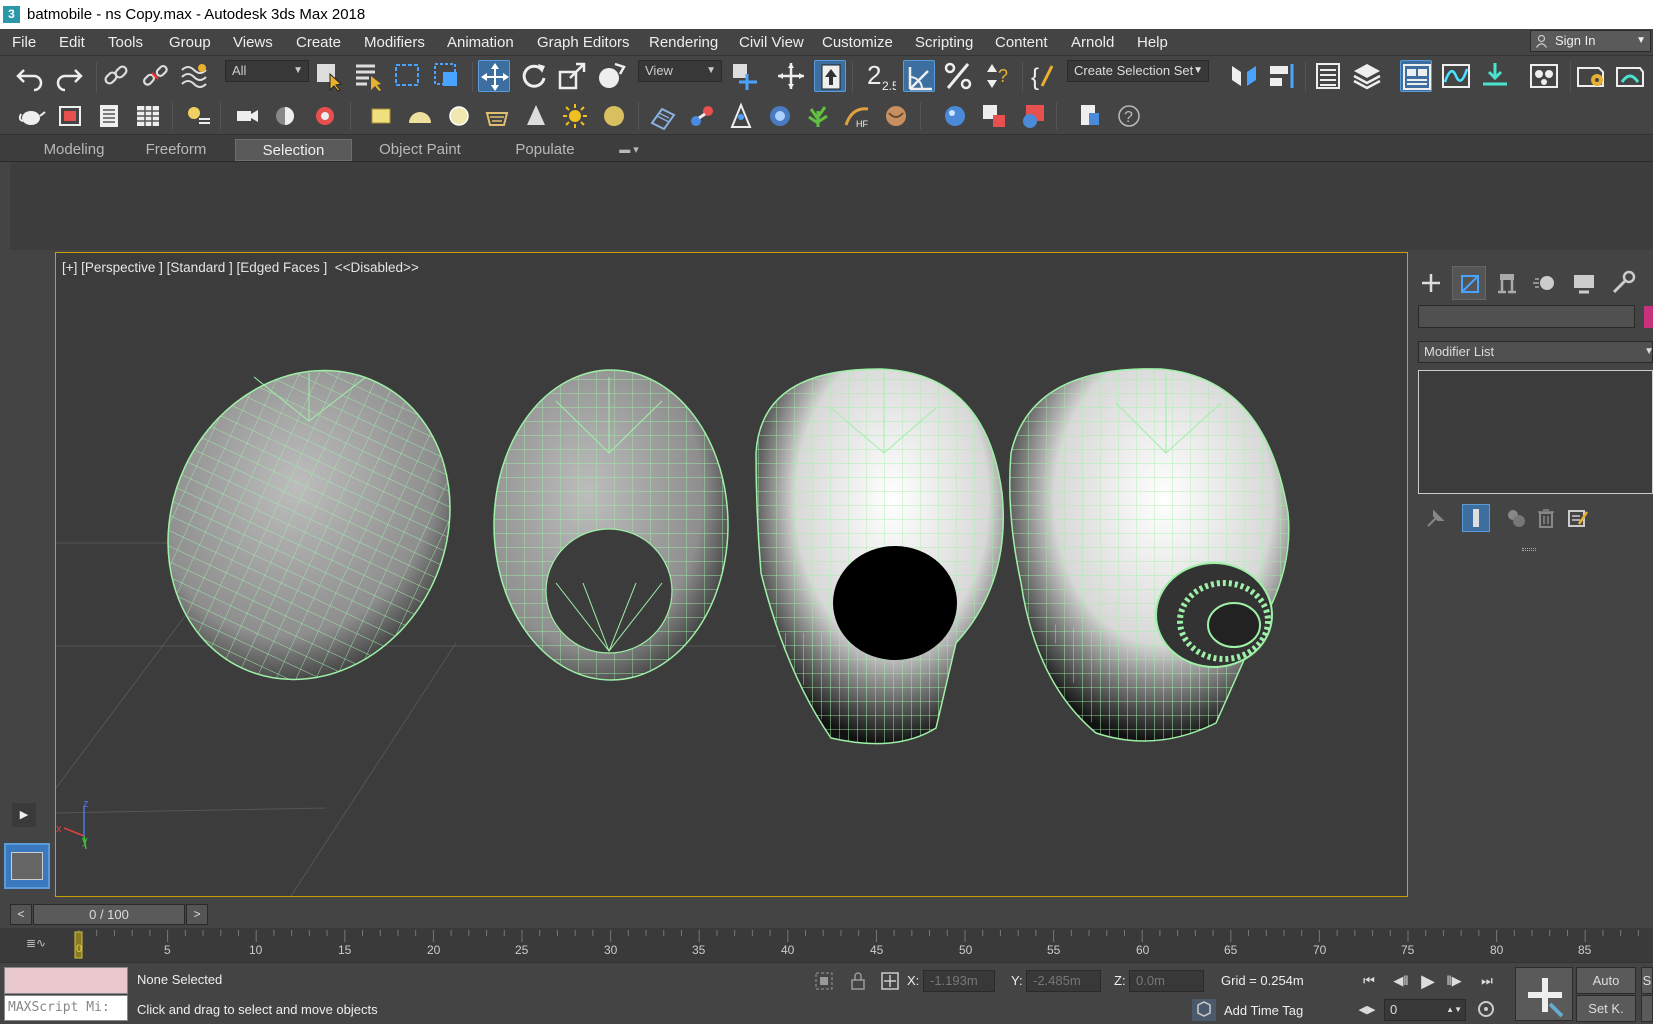 Image resolution: width=1653 pixels, height=1024 pixels. Describe the element at coordinates (880, 76) in the screenshot. I see `snaps-toggle-icon: 2 2.5` at that location.